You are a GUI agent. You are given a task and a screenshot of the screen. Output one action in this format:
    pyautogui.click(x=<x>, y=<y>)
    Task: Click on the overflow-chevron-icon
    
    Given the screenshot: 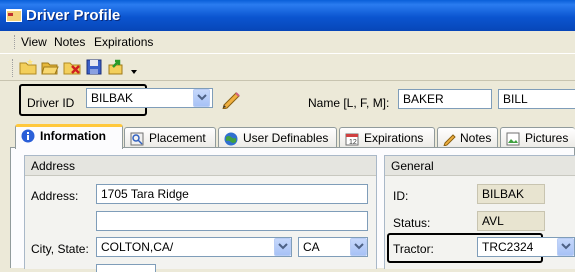 What is the action you would take?
    pyautogui.click(x=134, y=69)
    